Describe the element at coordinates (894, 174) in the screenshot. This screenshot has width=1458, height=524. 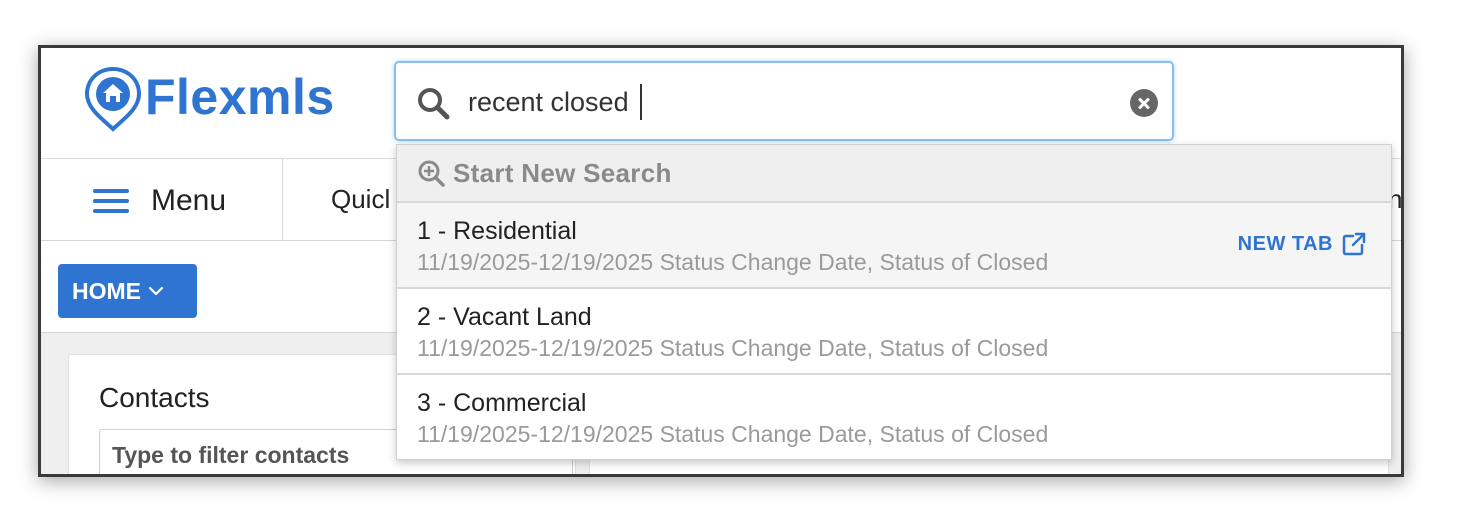
I see `start-new-search-option: Start New Search` at that location.